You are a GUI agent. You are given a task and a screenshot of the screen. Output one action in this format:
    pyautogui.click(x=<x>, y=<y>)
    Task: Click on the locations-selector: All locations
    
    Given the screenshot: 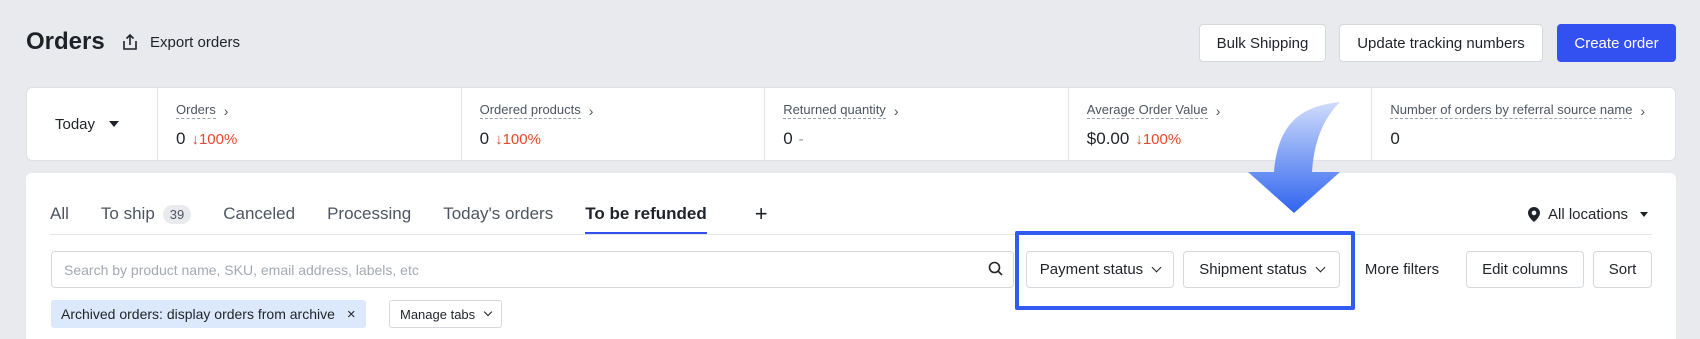 What is the action you would take?
    pyautogui.click(x=1588, y=214)
    